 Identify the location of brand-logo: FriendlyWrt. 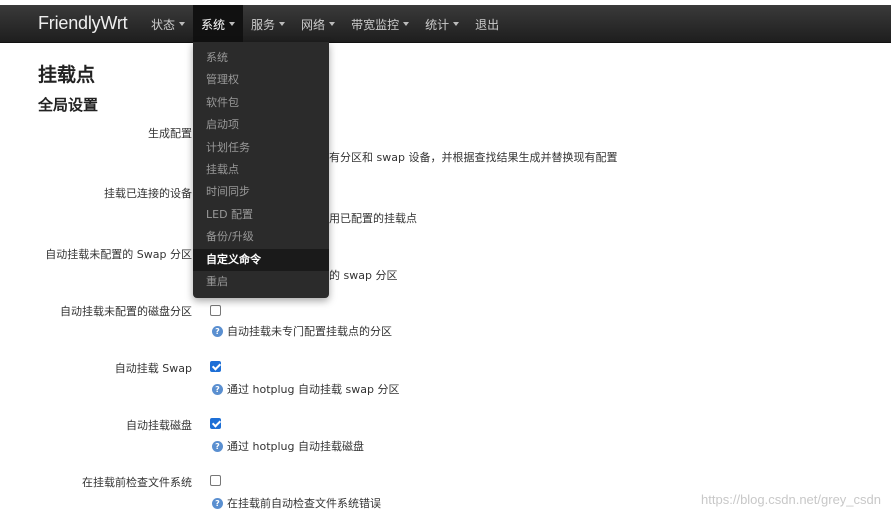
(83, 23).